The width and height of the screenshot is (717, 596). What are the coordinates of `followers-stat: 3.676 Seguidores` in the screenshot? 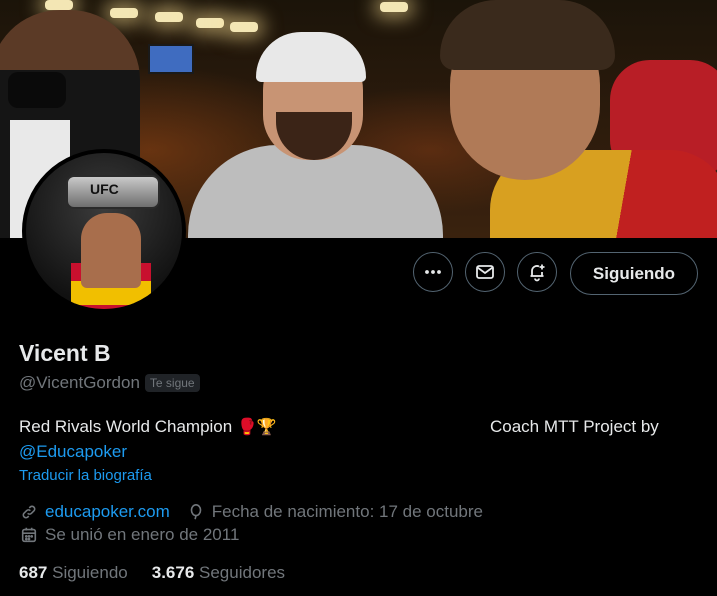 It's located at (218, 573).